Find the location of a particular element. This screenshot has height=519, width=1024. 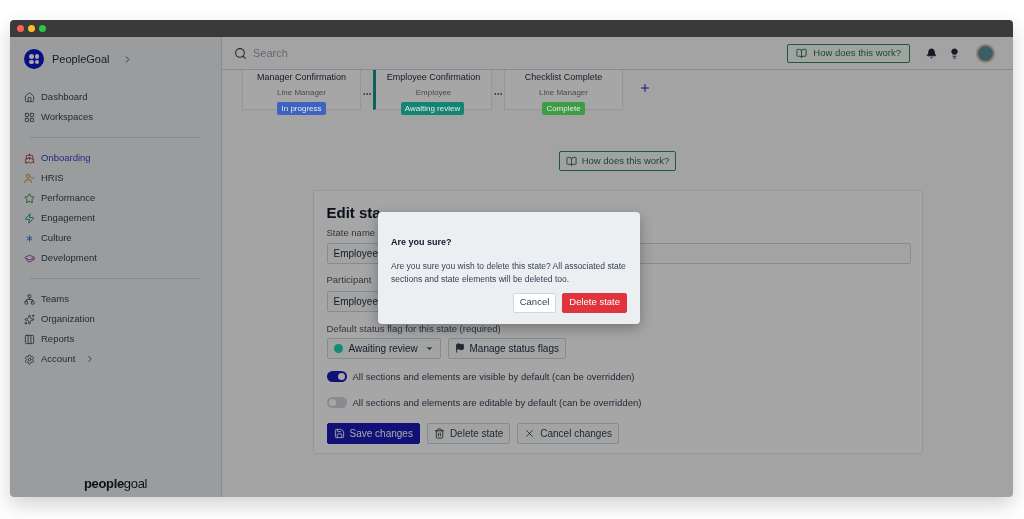

dialog-title: Are you sure? is located at coordinates (422, 242).